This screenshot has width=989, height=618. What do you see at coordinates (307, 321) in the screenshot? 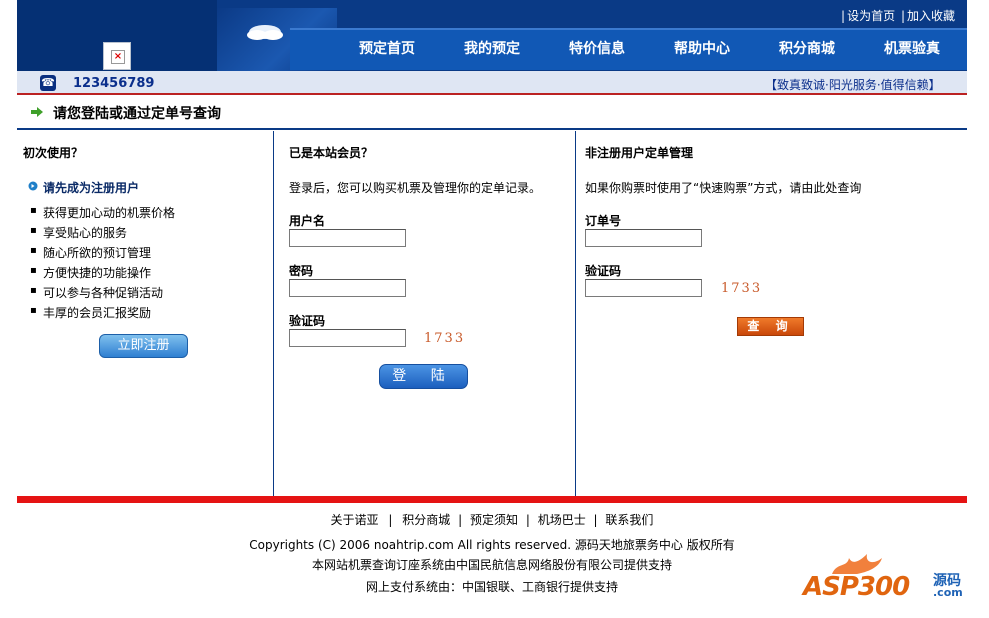
I see `captcha-label: 验证码` at bounding box center [307, 321].